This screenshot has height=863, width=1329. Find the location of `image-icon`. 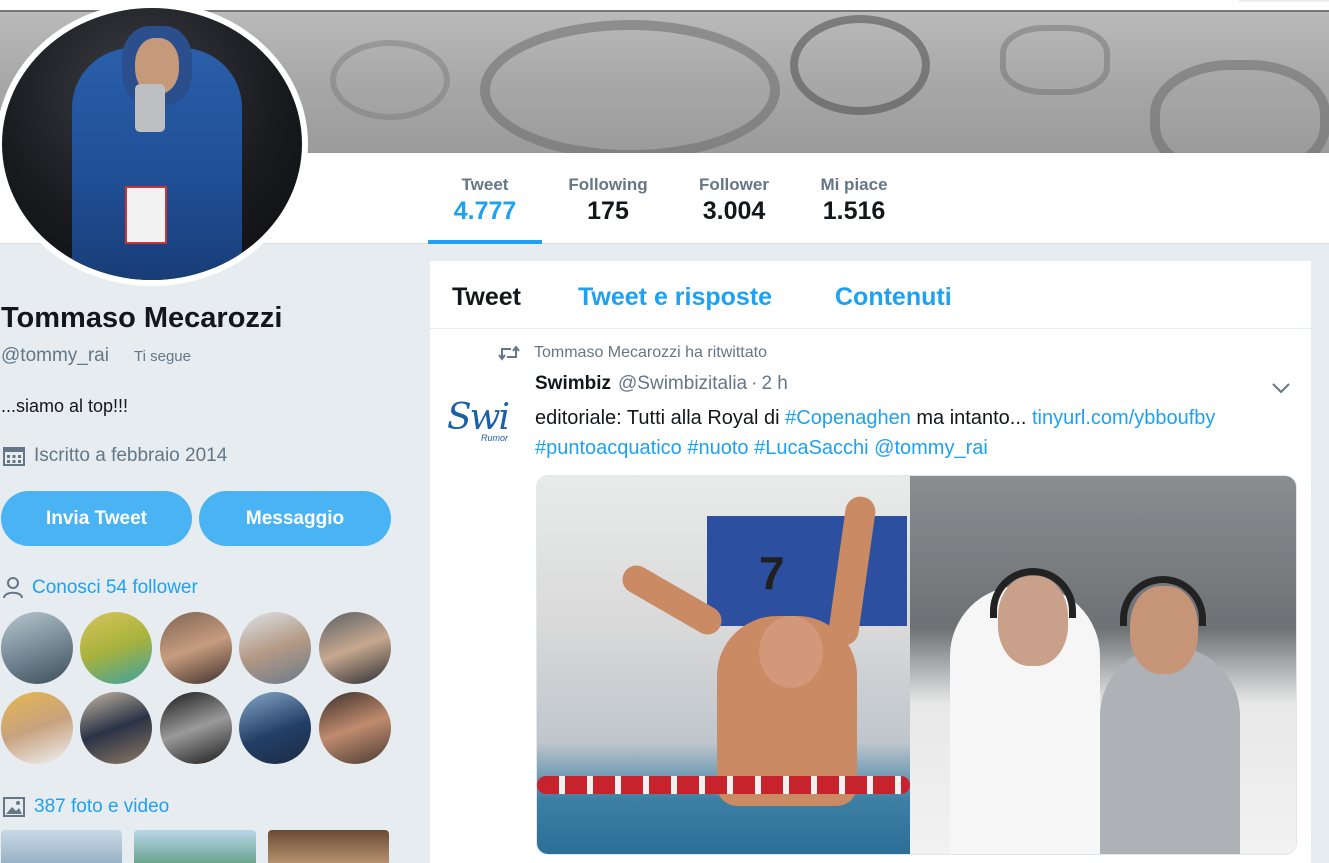

image-icon is located at coordinates (14, 807).